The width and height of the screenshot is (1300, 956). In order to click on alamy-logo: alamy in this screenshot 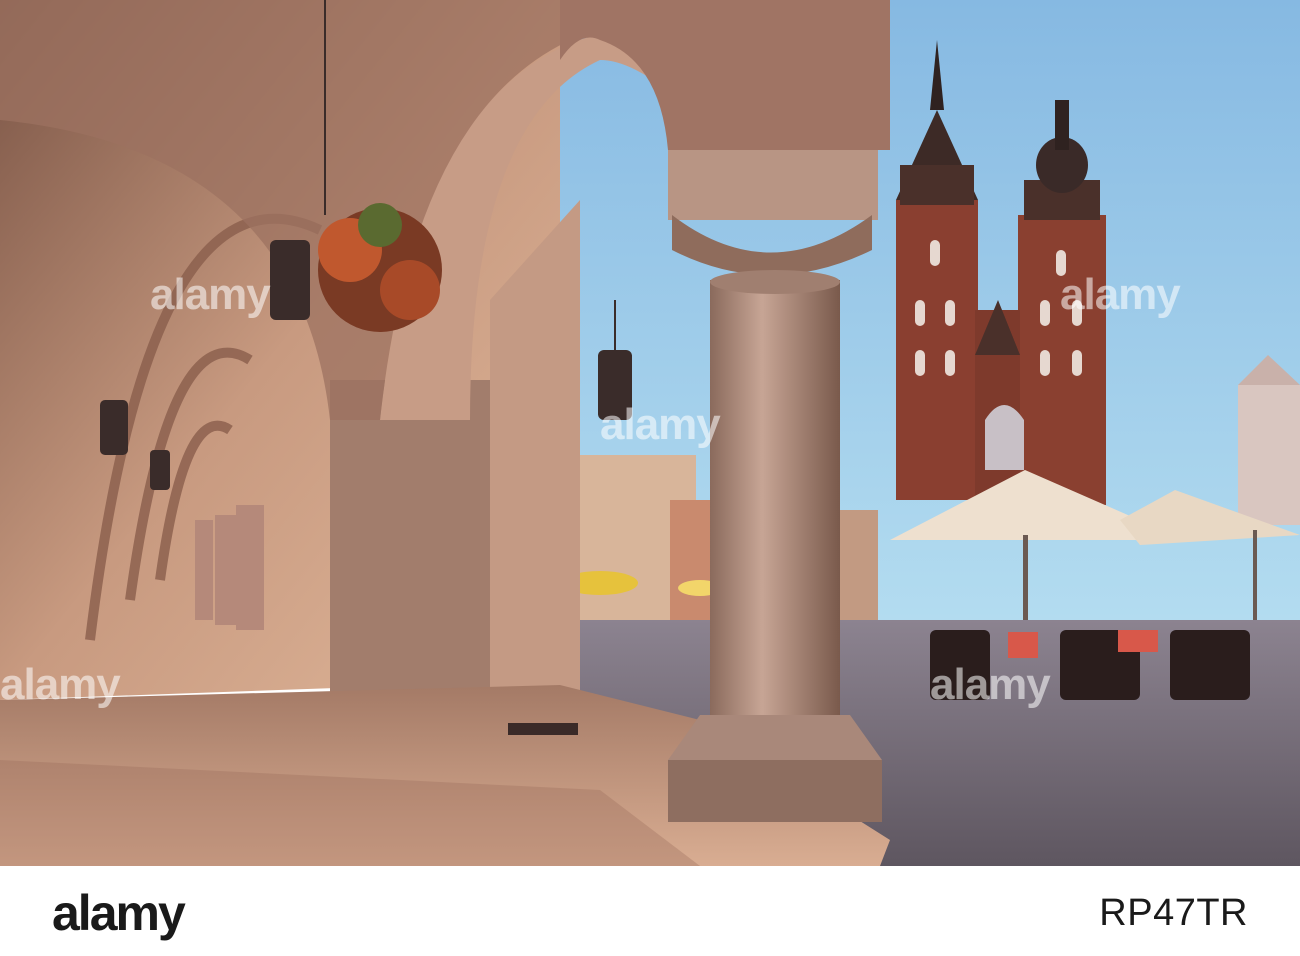, I will do `click(119, 913)`.